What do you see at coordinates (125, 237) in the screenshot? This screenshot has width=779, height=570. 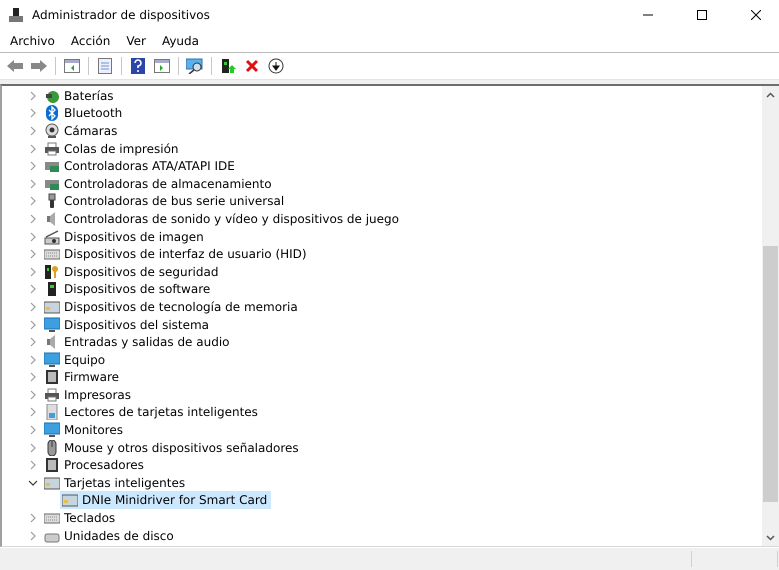 I see `tree-item: Dispositivos de imagen` at bounding box center [125, 237].